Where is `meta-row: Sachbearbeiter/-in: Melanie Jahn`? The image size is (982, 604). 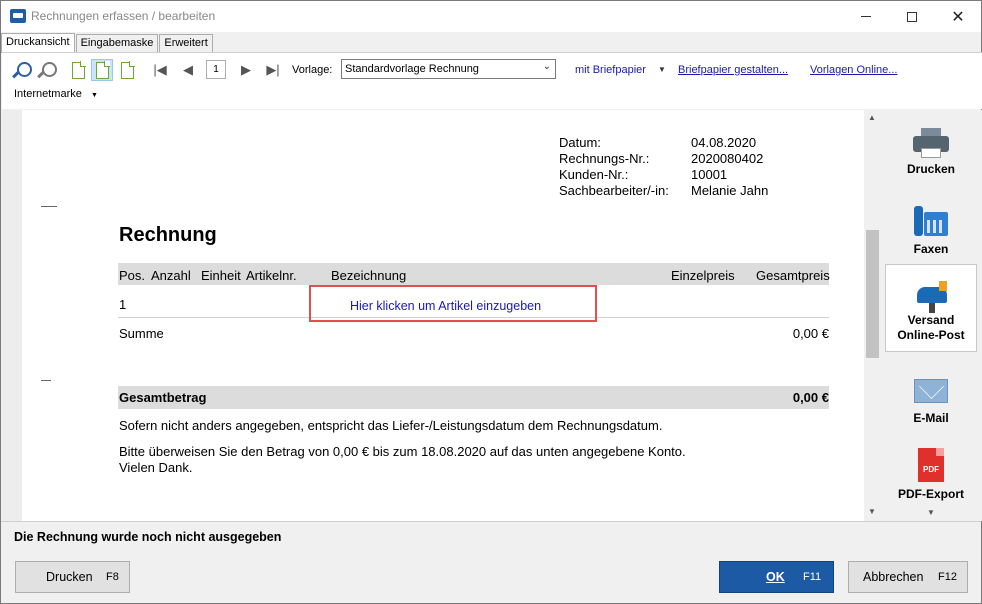 meta-row: Sachbearbeiter/-in: Melanie Jahn is located at coordinates (663, 191).